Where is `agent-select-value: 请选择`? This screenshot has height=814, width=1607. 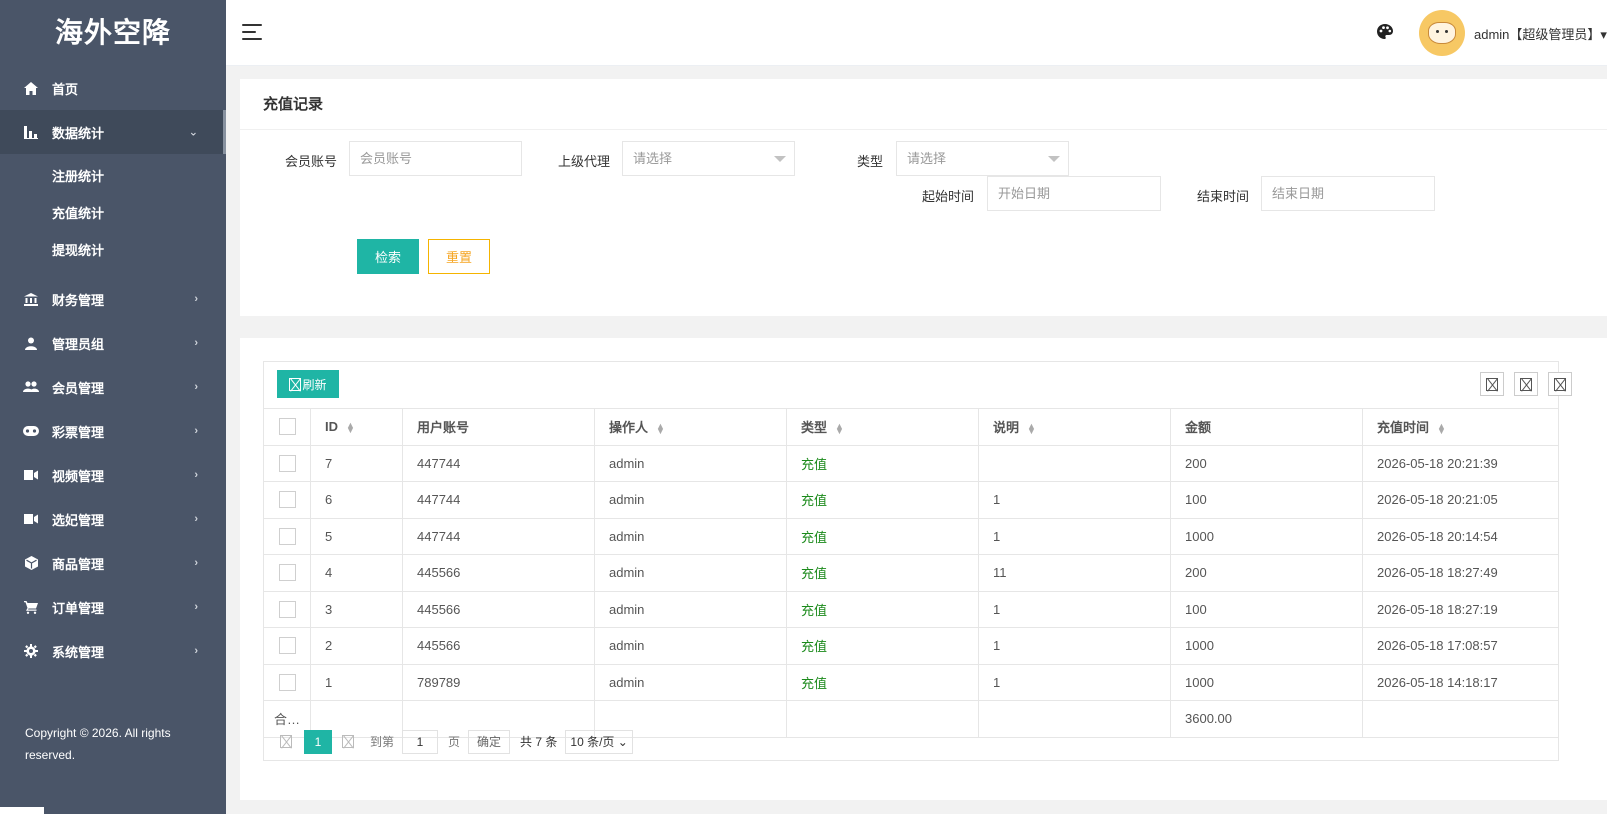 agent-select-value: 请选择 is located at coordinates (653, 158).